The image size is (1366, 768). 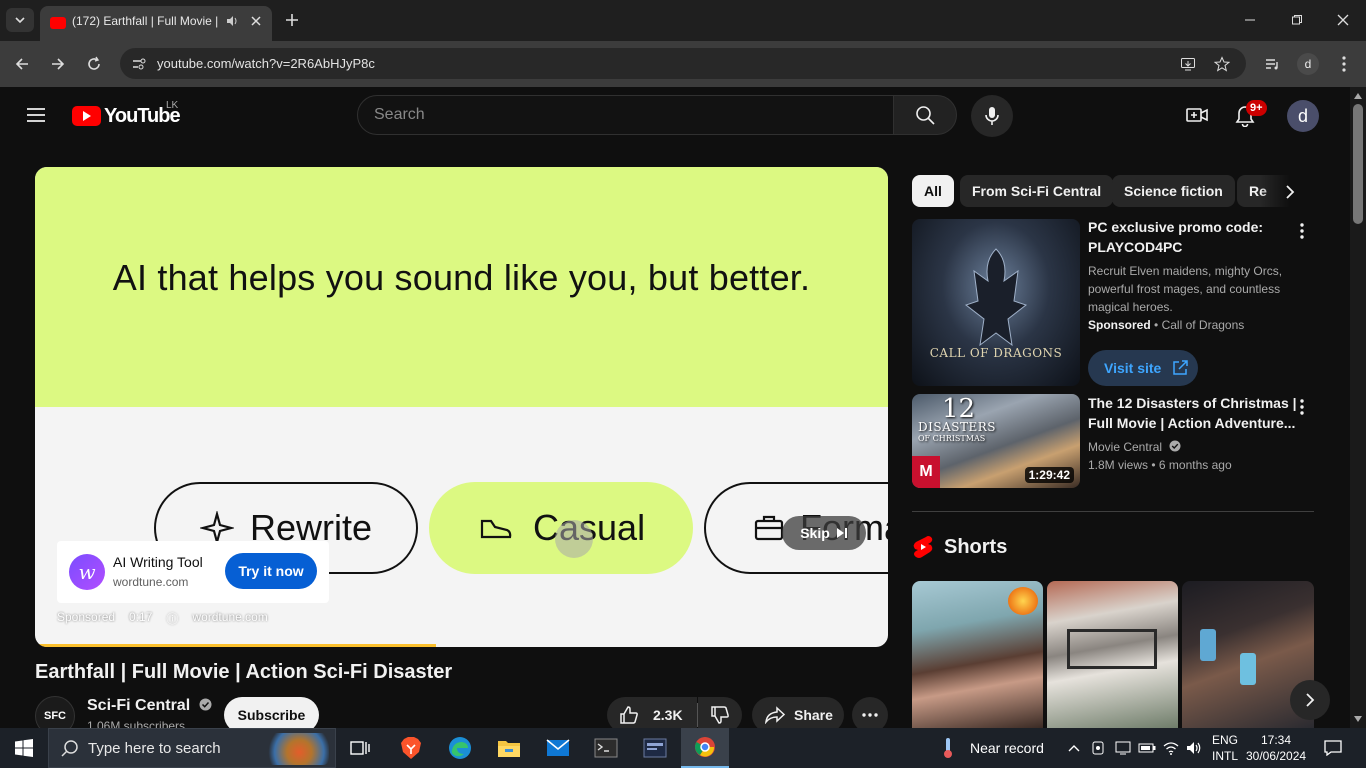 What do you see at coordinates (172, 618) in the screenshot?
I see `info-icon: ⓘ` at bounding box center [172, 618].